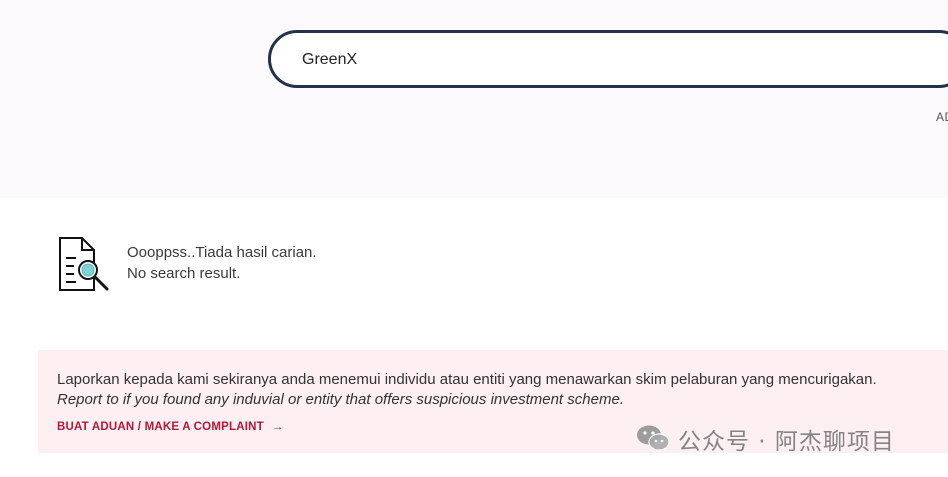  I want to click on arrow-right-icon: →, so click(277, 427).